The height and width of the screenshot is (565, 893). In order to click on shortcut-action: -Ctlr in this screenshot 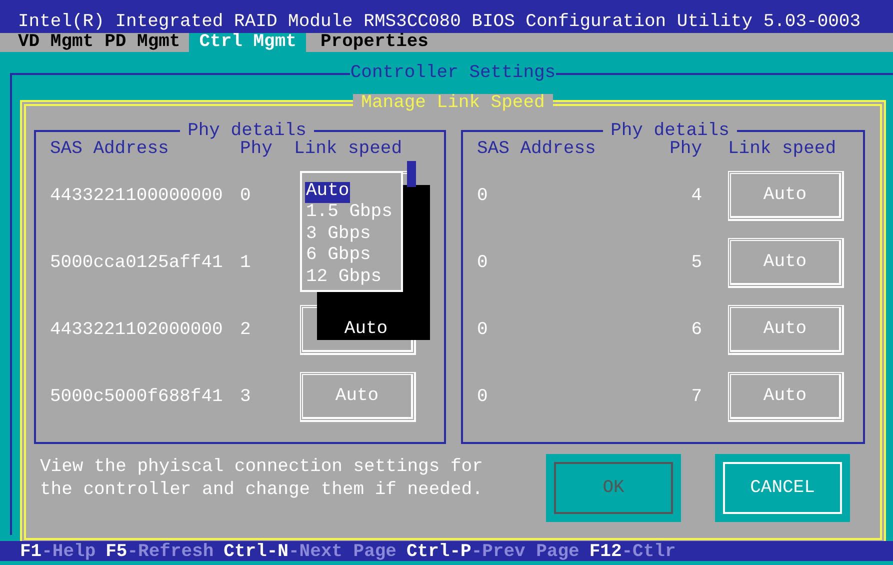, I will do `click(649, 552)`.